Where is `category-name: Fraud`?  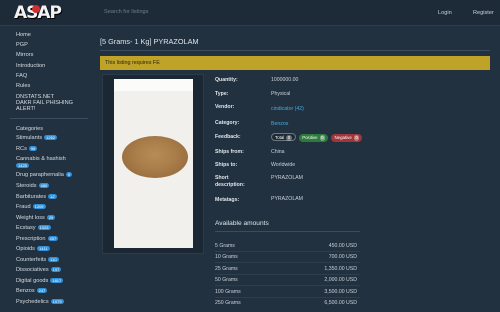
category-name: Fraud is located at coordinates (23, 207).